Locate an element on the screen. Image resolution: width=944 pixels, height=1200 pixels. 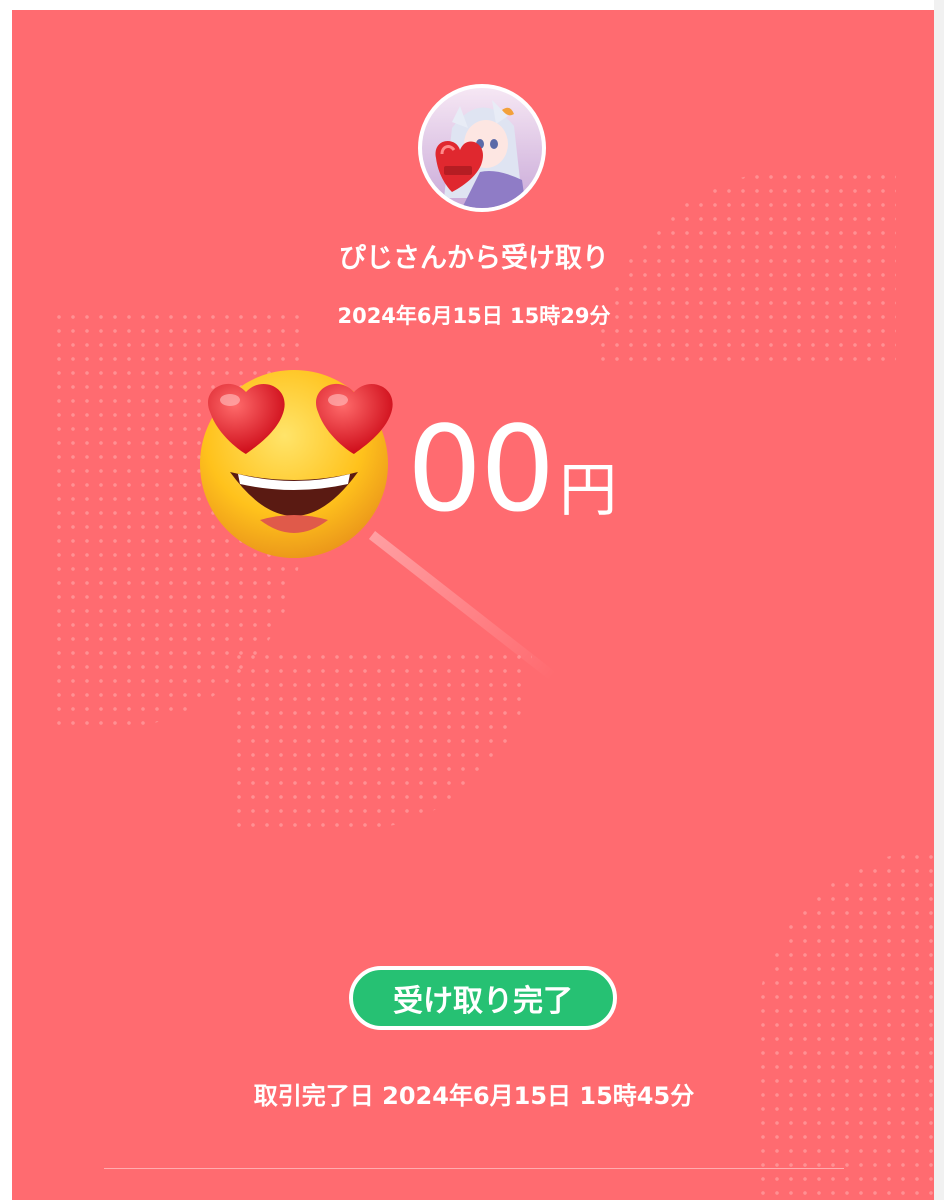
amount-value: 00 is located at coordinates (481, 469).